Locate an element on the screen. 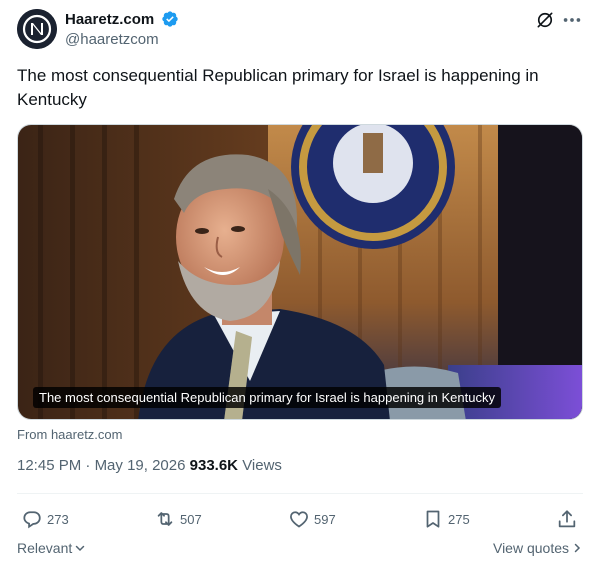  sort-dropdown: Relevant is located at coordinates (51, 548).